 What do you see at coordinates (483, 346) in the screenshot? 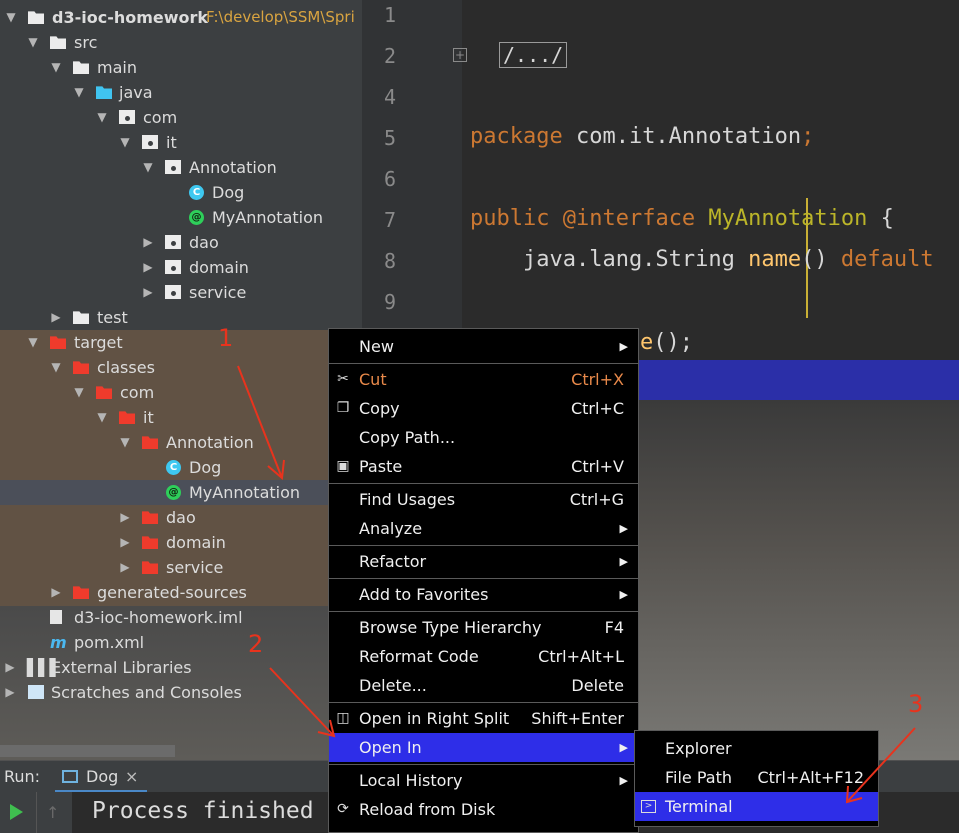
I see `menu-item-new: New ▶` at bounding box center [483, 346].